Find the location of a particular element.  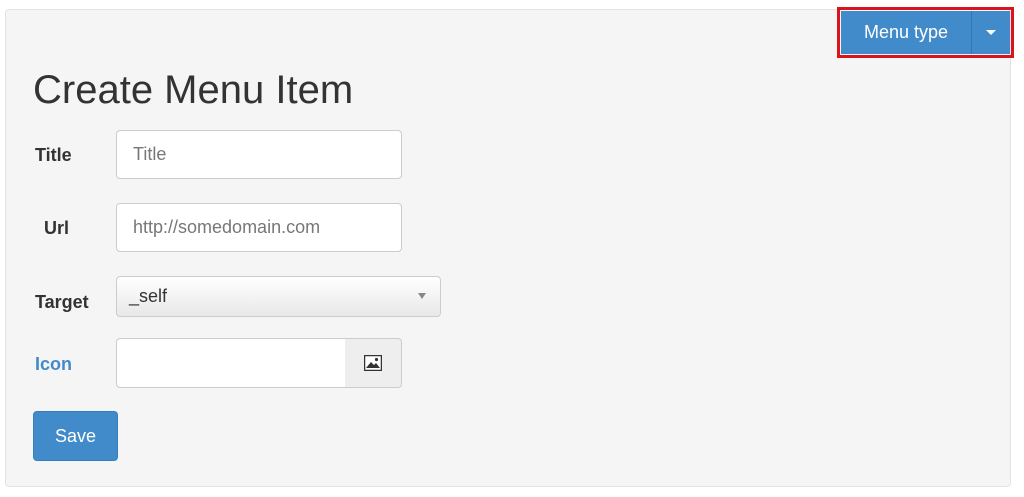

target-select-value: _self is located at coordinates (148, 296).